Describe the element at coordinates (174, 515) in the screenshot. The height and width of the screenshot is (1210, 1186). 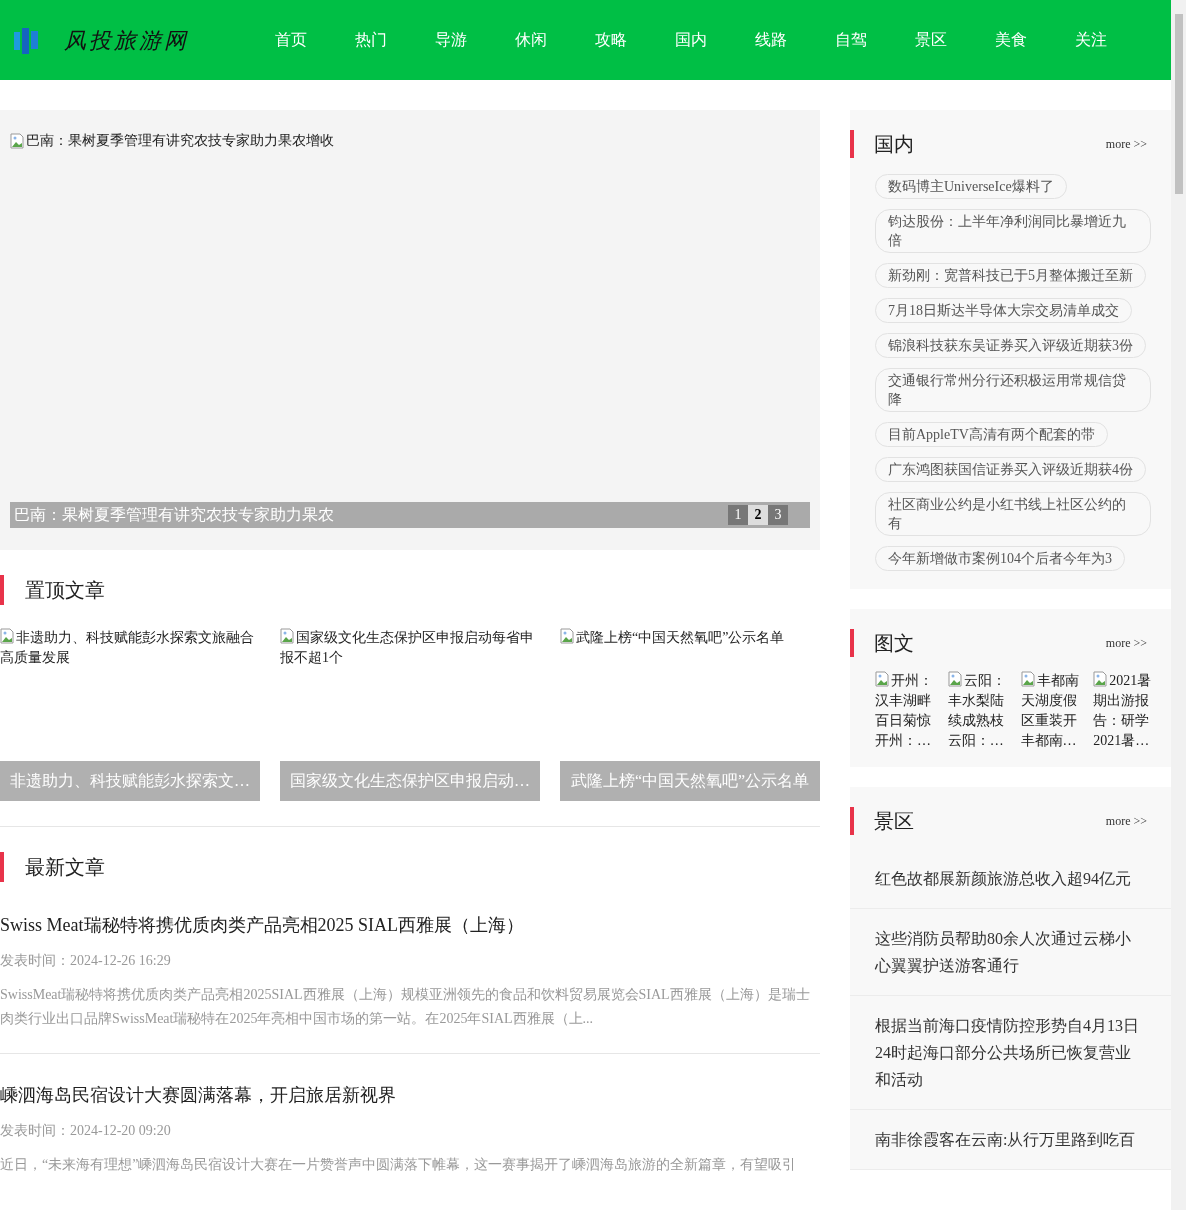
I see `slider-caption: 巴南：果树夏季管理有讲究农技专家助力果农` at that location.